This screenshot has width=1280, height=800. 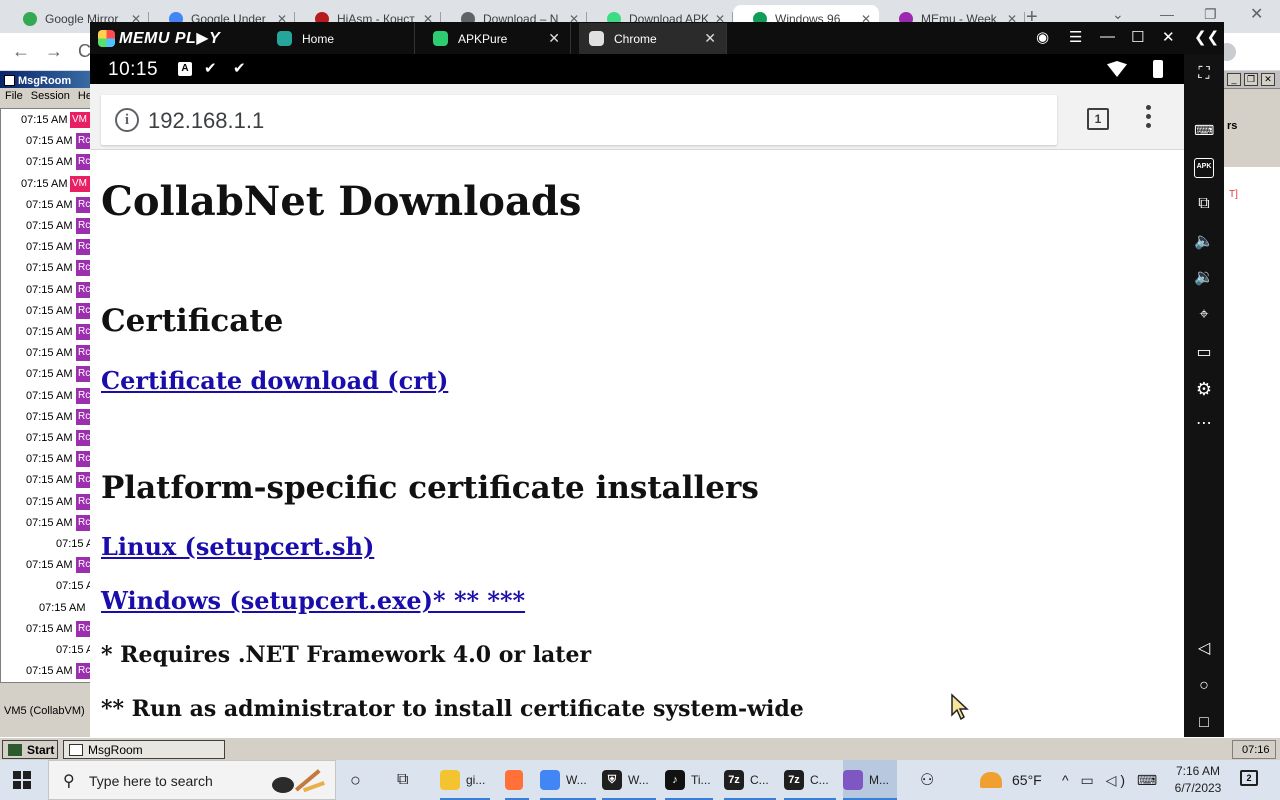 What do you see at coordinates (1118, 14) in the screenshot?
I see `host-tab-search-icon: ⌄` at bounding box center [1118, 14].